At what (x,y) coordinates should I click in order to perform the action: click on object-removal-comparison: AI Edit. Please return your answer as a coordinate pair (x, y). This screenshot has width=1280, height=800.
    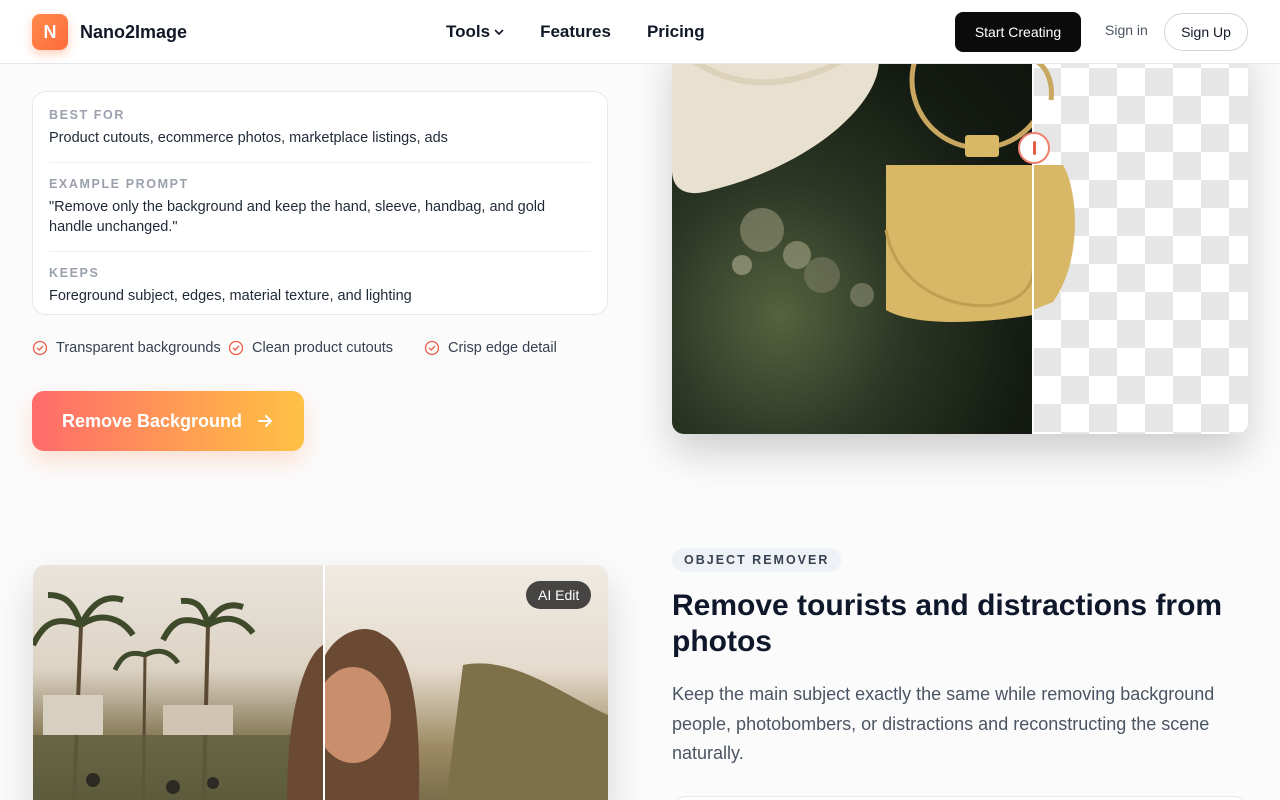
    Looking at the image, I should click on (320, 682).